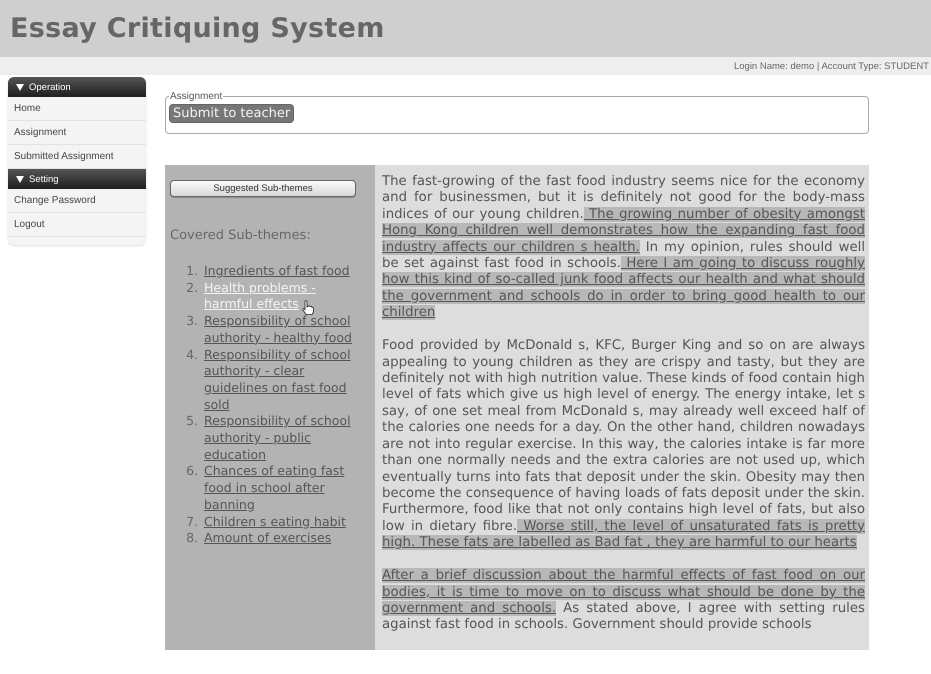 The width and height of the screenshot is (931, 674). Describe the element at coordinates (284, 380) in the screenshot. I see `subtheme-link: Responsibility of school authority - clear guidelines on fast food sold` at that location.